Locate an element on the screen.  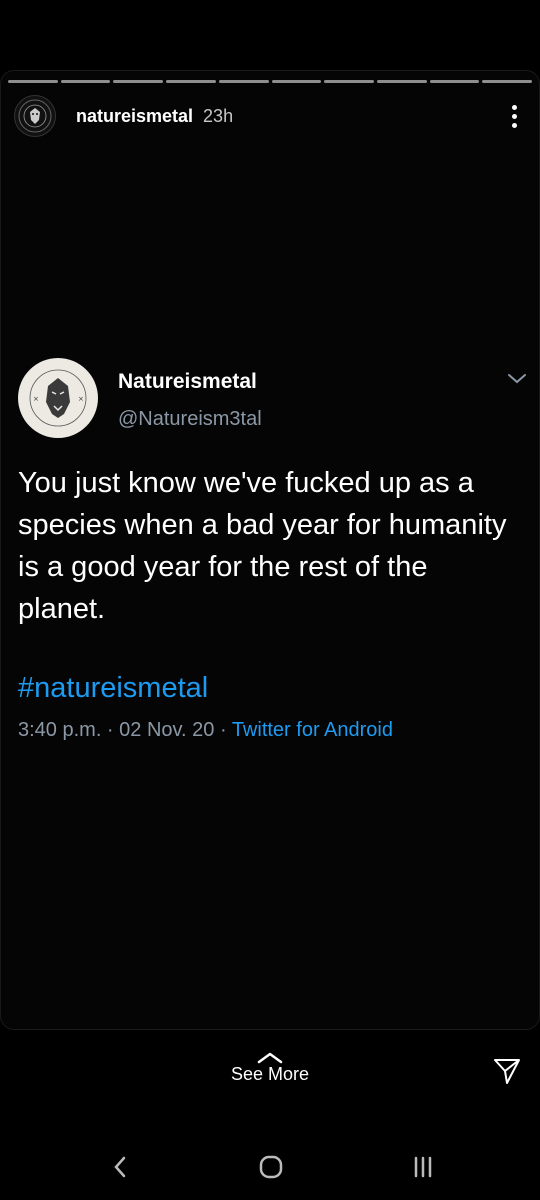
story-header: natureismetal 23h is located at coordinates (270, 116).